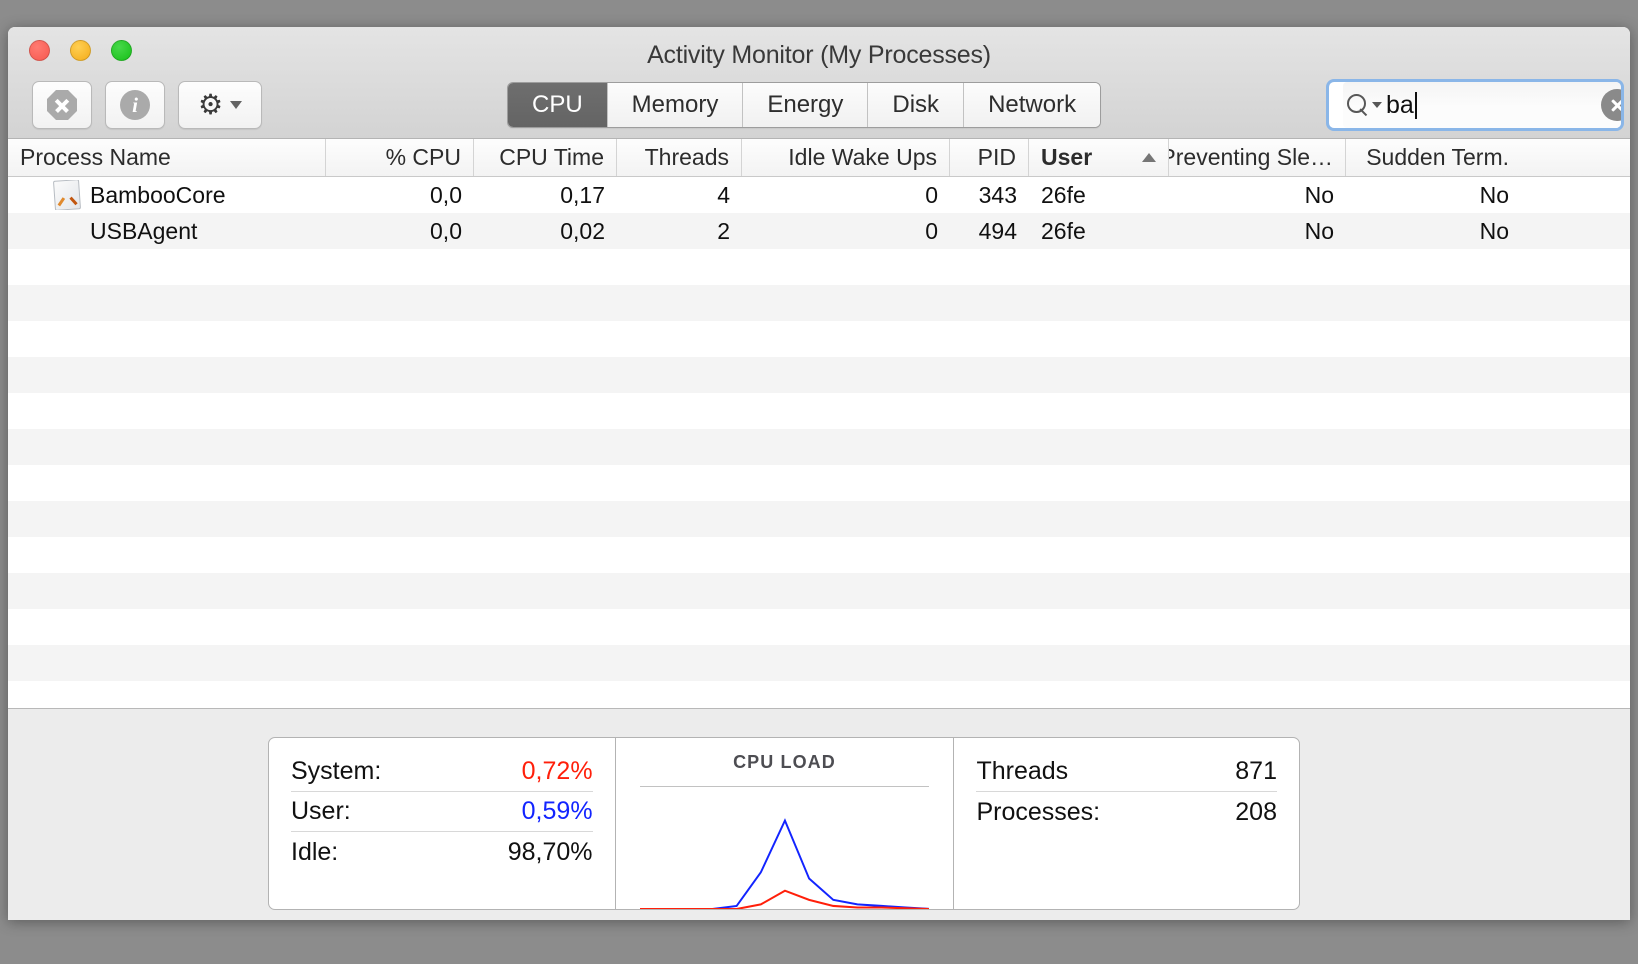 This screenshot has height=964, width=1638. I want to click on search-field-inner: ba, so click(1482, 105).